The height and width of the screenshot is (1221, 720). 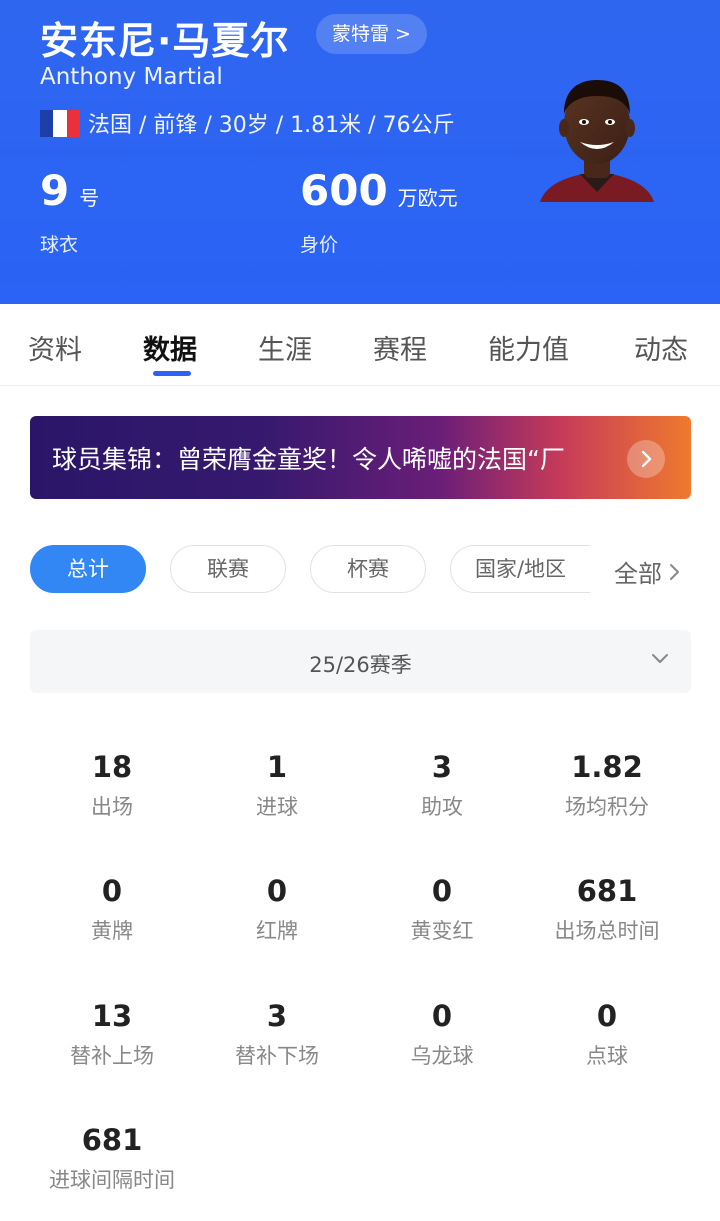 What do you see at coordinates (607, 931) in the screenshot?
I see `stat-label: 出场总时间` at bounding box center [607, 931].